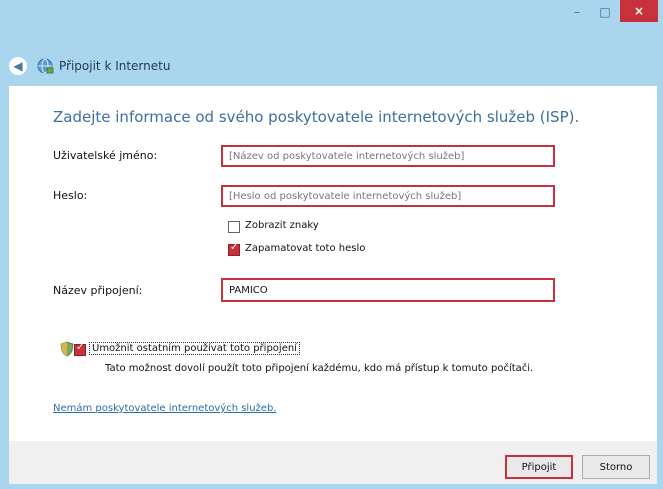 The image size is (663, 489). I want to click on password-input, so click(388, 196).